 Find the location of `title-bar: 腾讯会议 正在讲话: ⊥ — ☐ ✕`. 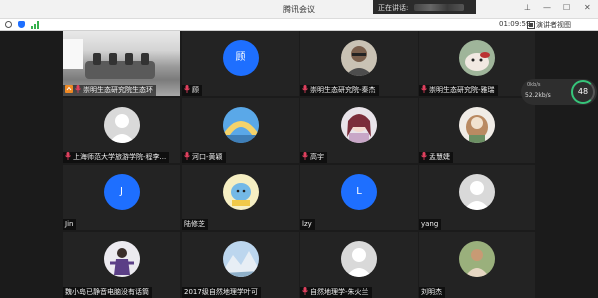

title-bar: 腾讯会议 正在讲话: ⊥ — ☐ ✕ is located at coordinates (299, 9).